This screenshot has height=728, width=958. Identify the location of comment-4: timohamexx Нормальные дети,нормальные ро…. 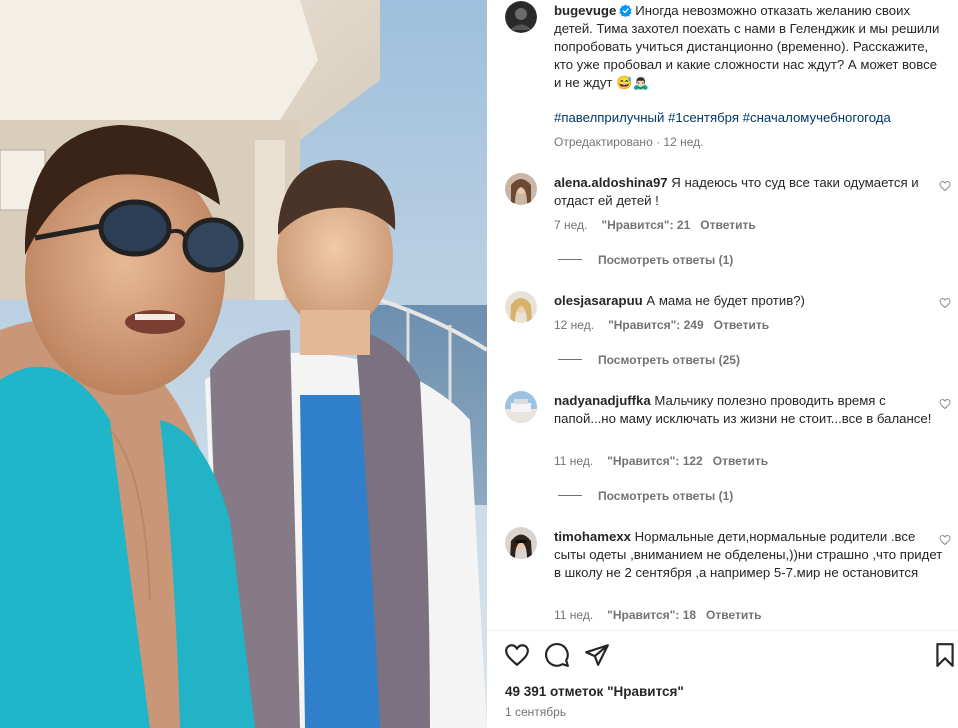
(749, 555).